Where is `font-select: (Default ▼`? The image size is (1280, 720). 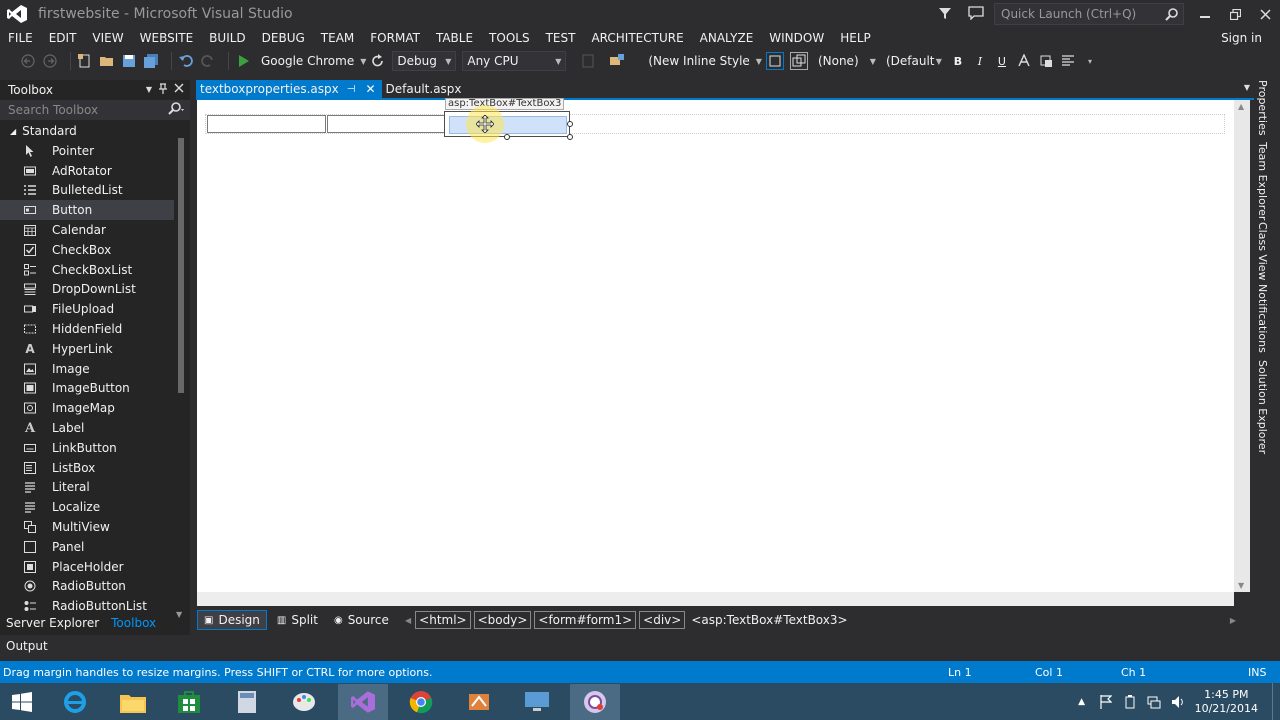 font-select: (Default ▼ is located at coordinates (913, 61).